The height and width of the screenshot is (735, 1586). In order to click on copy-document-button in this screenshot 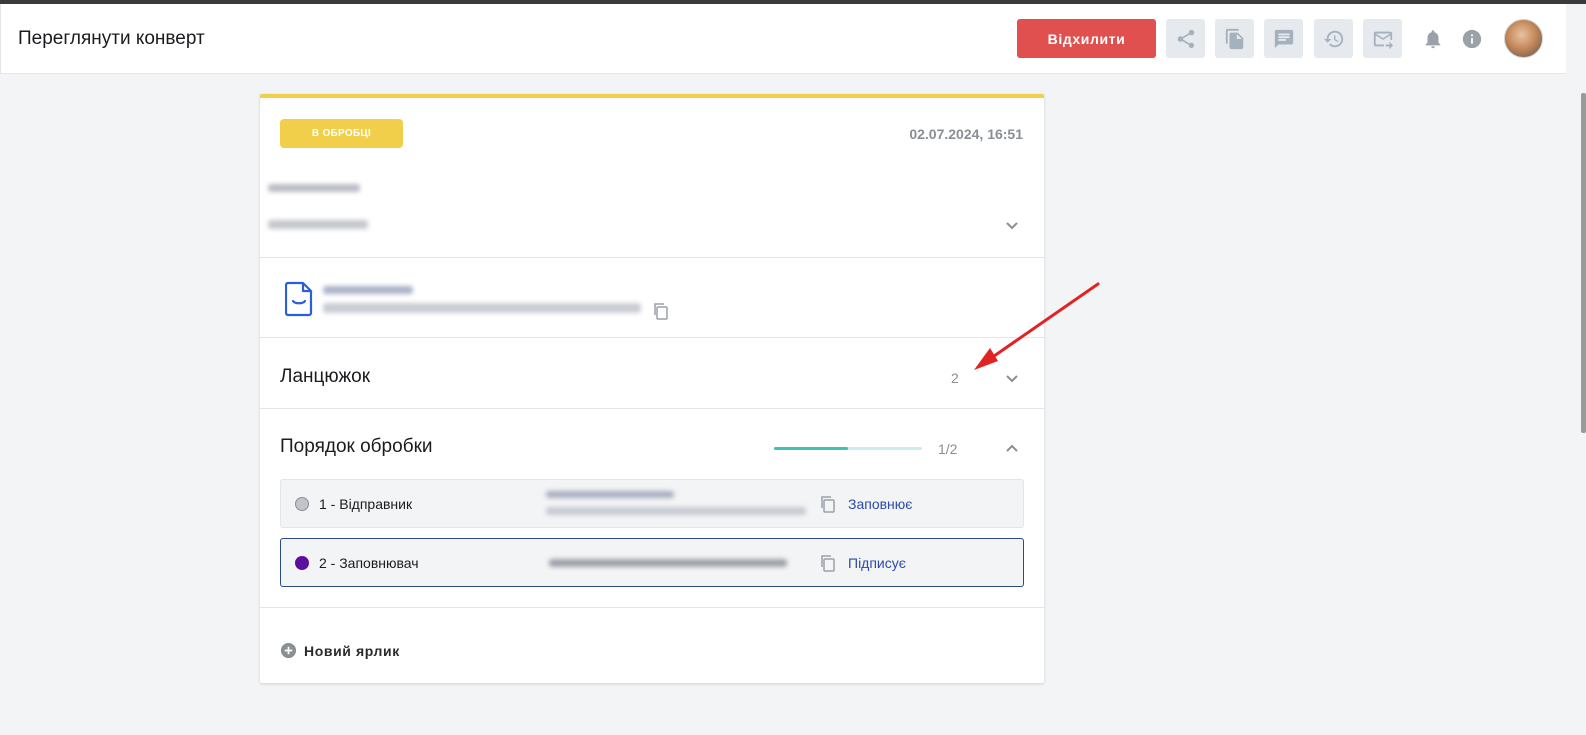, I will do `click(1234, 38)`.